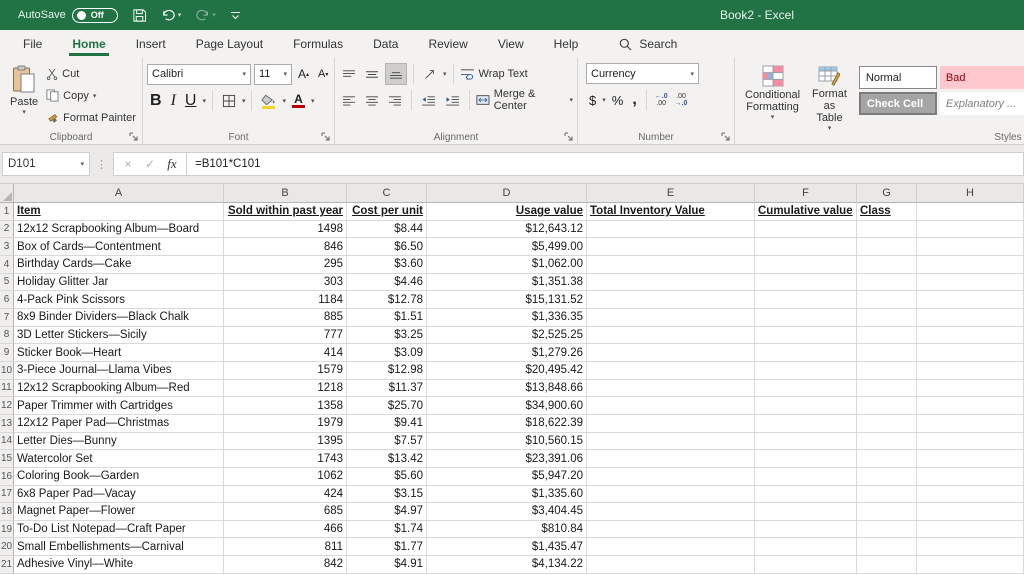  Describe the element at coordinates (285, 335) in the screenshot. I see `cell-B8: 777` at that location.